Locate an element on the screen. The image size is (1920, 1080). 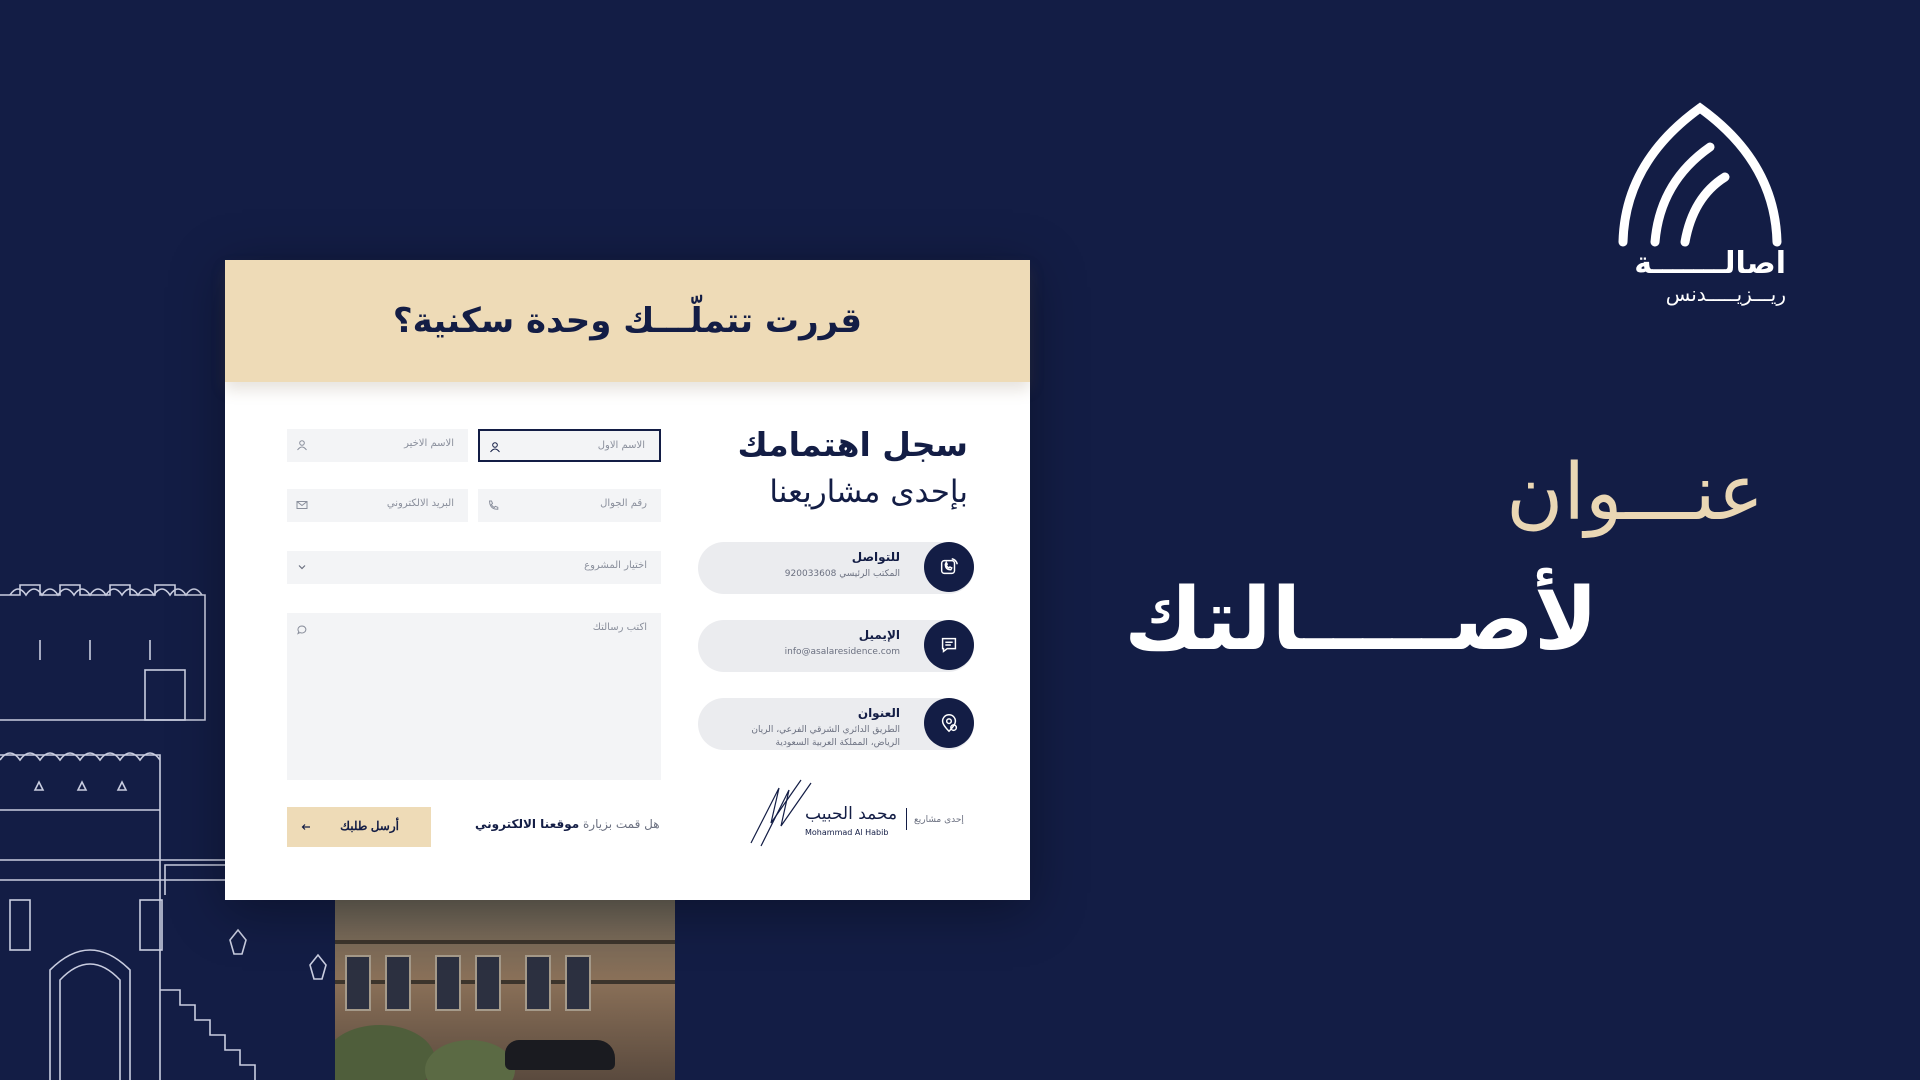
submit-label: أرسل طلبك is located at coordinates (369, 826).